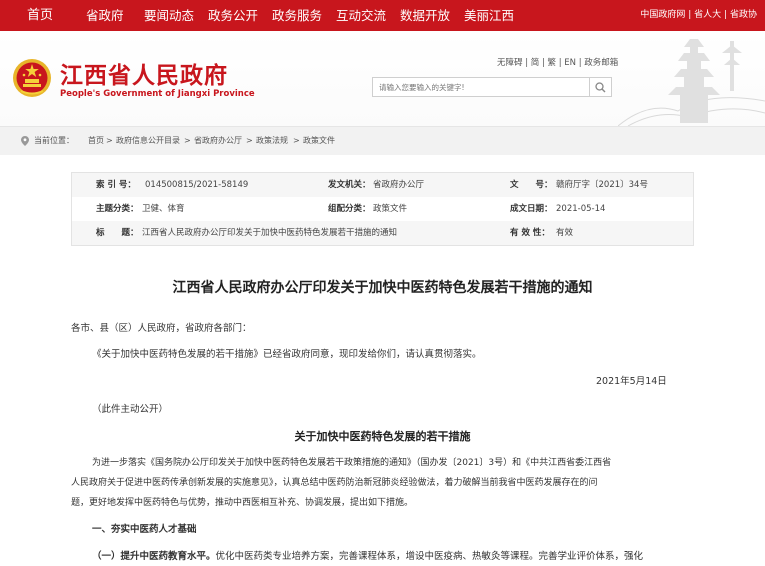 This screenshot has height=566, width=765. What do you see at coordinates (270, 233) in the screenshot?
I see `title-value: 江西省人民政府办公厅印发关于加快中医药特色发展若干措施的通知` at bounding box center [270, 233].